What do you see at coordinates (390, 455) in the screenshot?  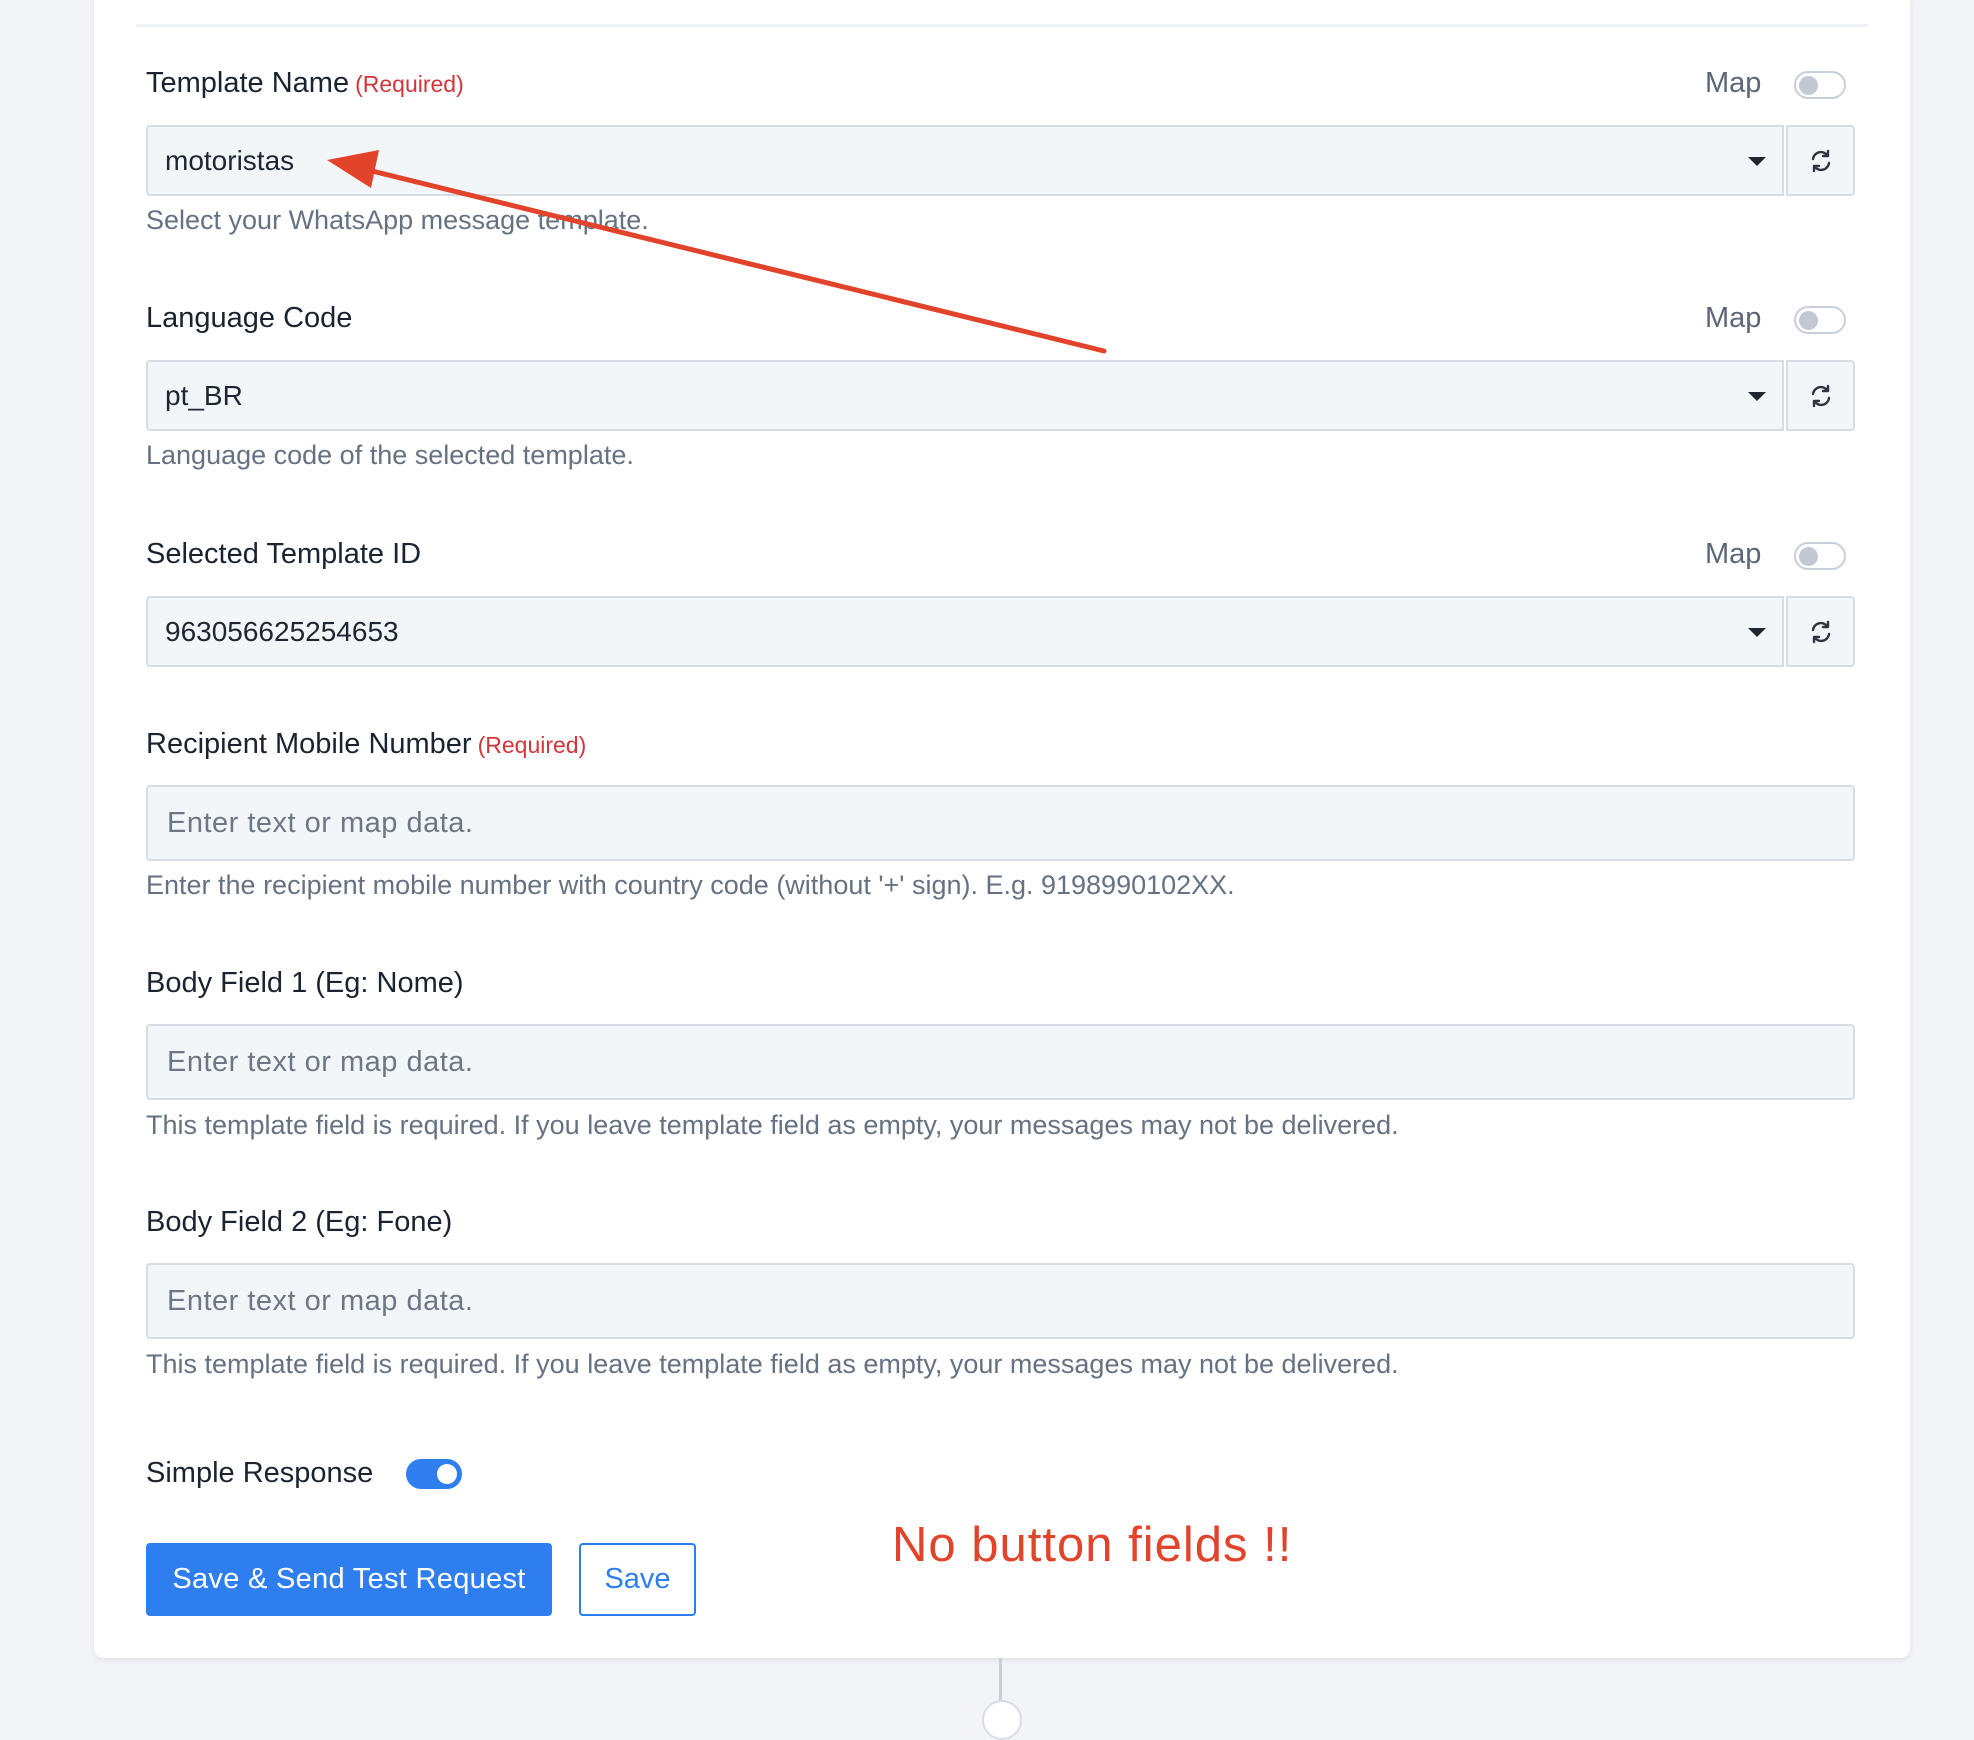 I see `language-code-help: Language code of the selected template.` at bounding box center [390, 455].